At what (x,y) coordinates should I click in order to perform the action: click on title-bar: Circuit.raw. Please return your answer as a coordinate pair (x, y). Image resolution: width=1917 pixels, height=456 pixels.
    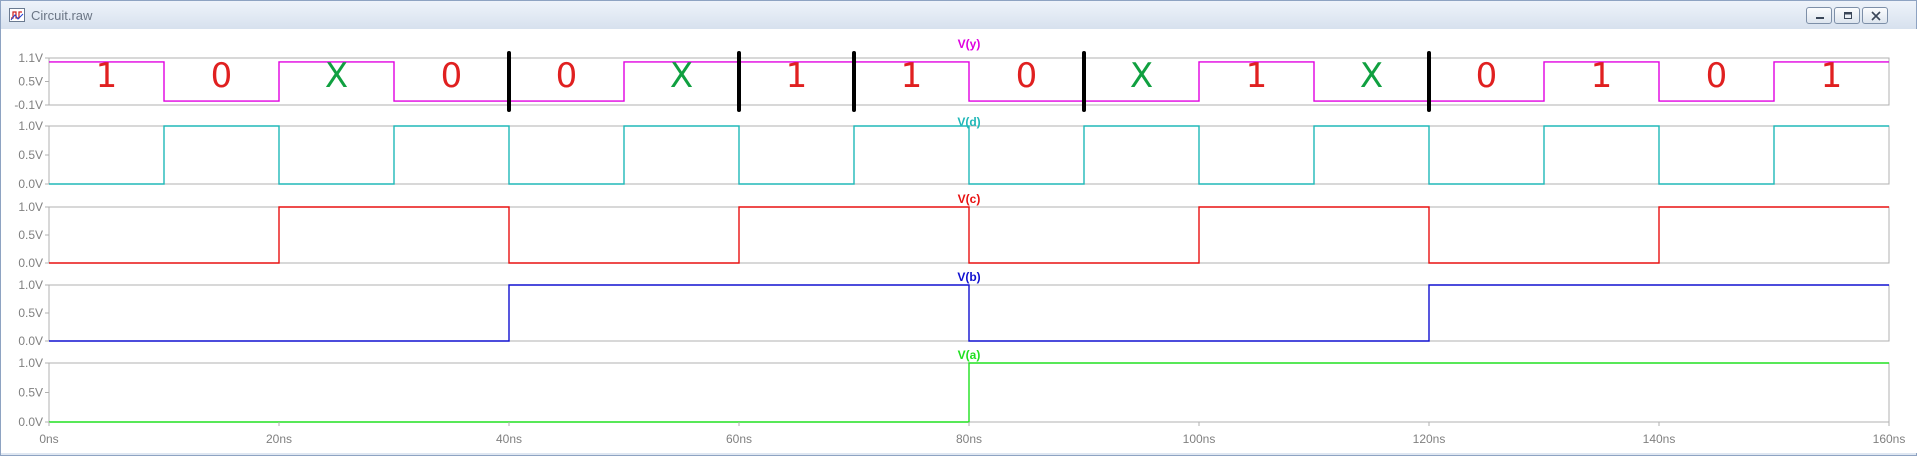
    Looking at the image, I should click on (958, 15).